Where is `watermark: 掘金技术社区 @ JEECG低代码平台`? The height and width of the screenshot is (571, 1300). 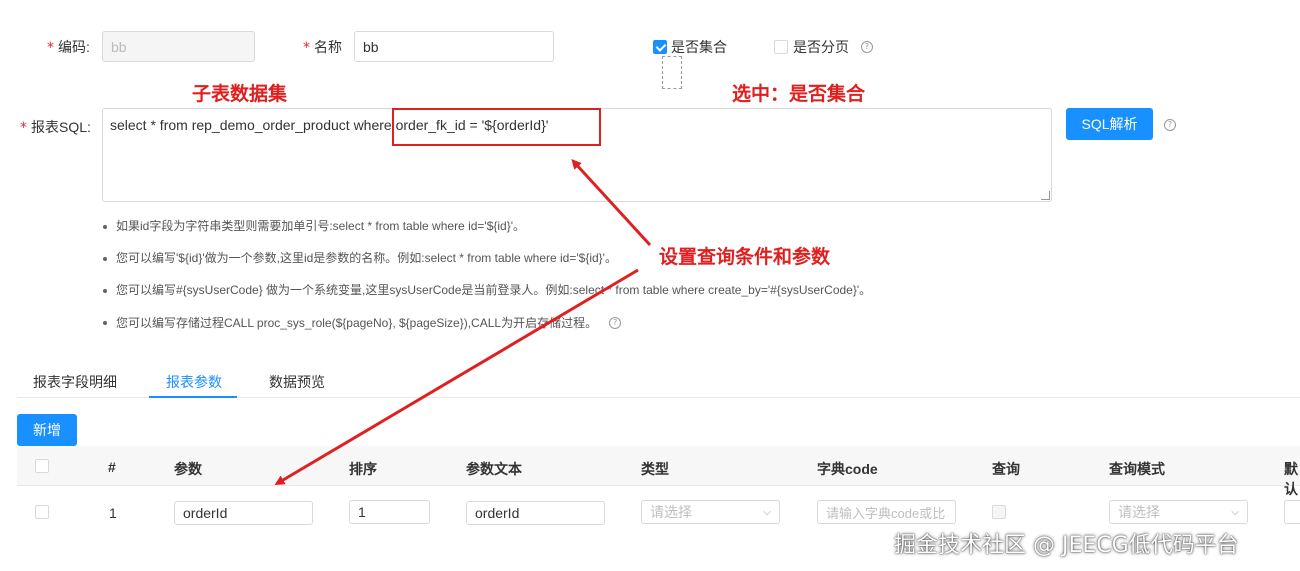
watermark: 掘金技术社区 @ JEECG低代码平台 is located at coordinates (1066, 545).